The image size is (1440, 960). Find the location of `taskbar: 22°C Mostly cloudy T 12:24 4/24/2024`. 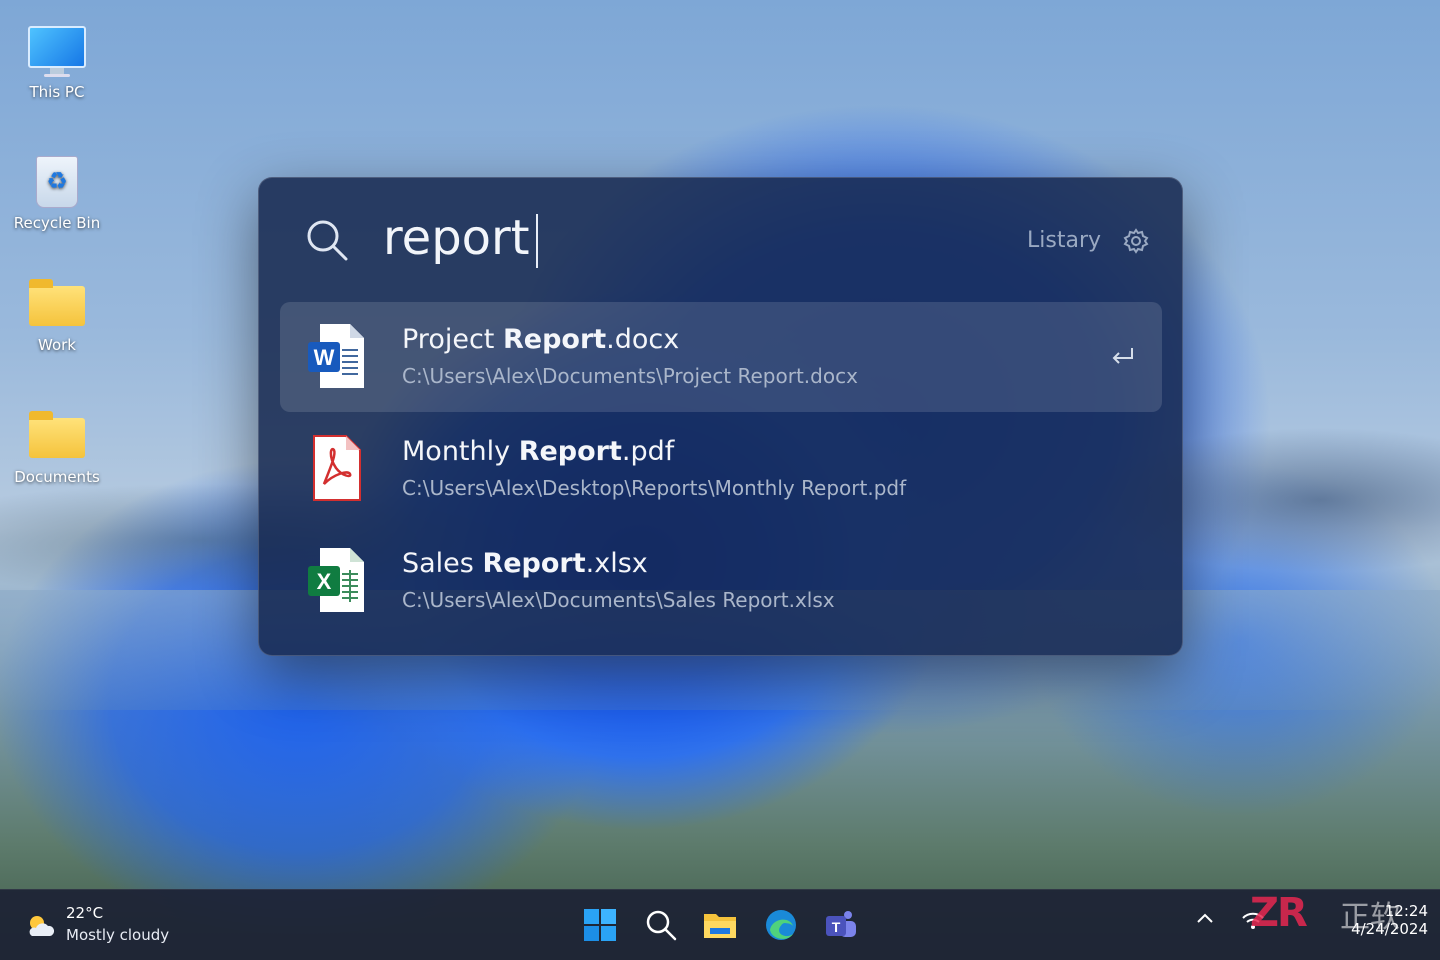

taskbar: 22°C Mostly cloudy T 12:24 4/24/2024 is located at coordinates (720, 924).